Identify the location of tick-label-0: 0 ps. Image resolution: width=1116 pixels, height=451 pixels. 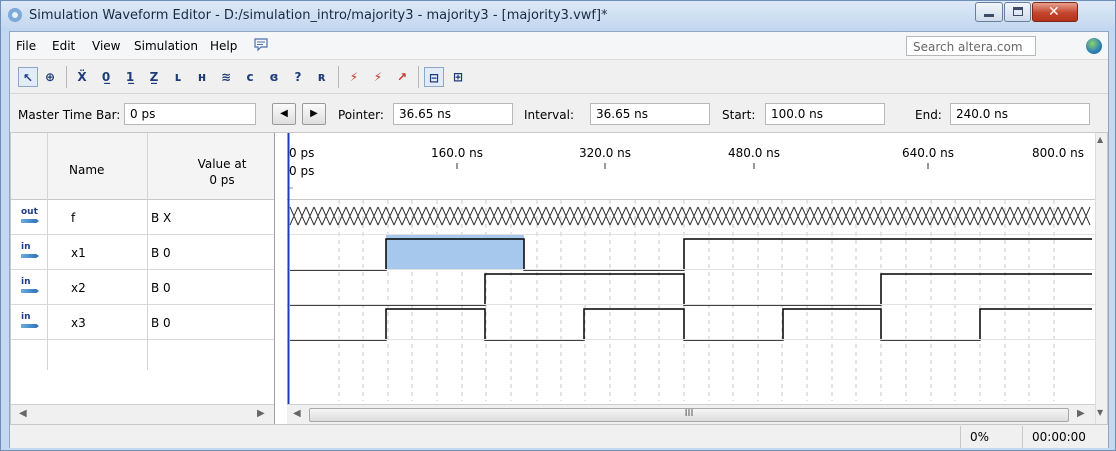
(301, 153).